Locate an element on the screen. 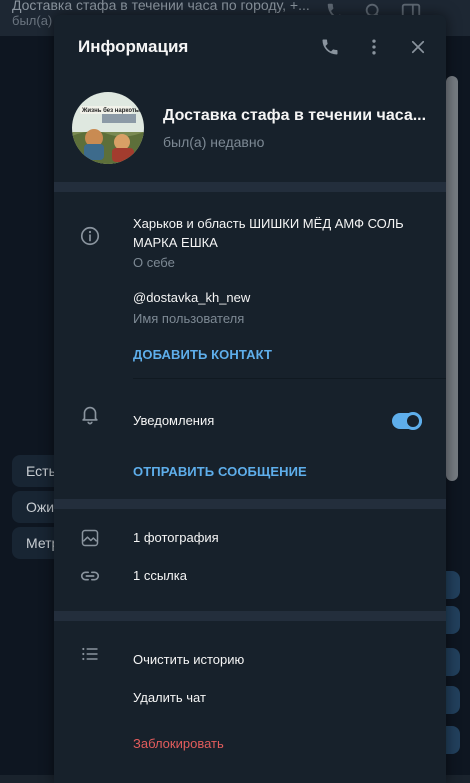  block-button: Заблокировать is located at coordinates (178, 743).